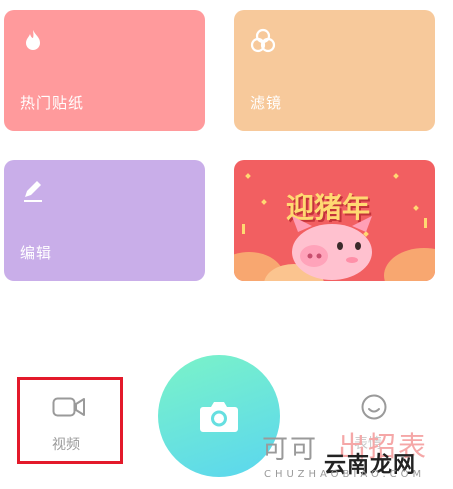  I want to click on camera-icon, so click(219, 417).